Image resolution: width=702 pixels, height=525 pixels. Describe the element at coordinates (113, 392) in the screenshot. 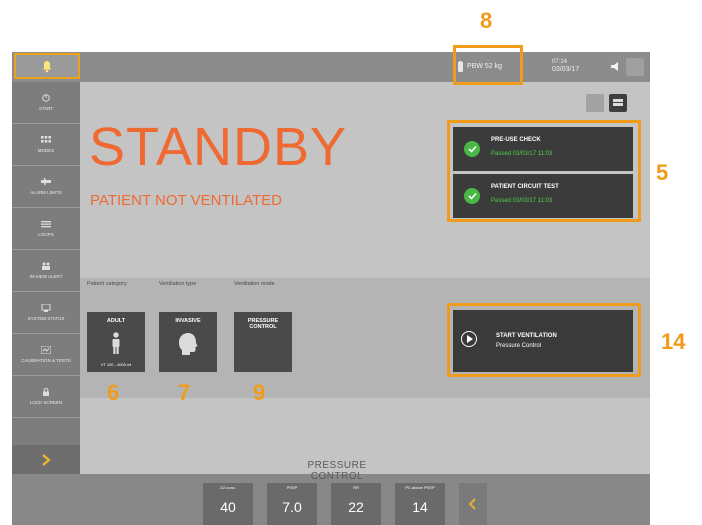

I see `callout-number-6: 6` at that location.